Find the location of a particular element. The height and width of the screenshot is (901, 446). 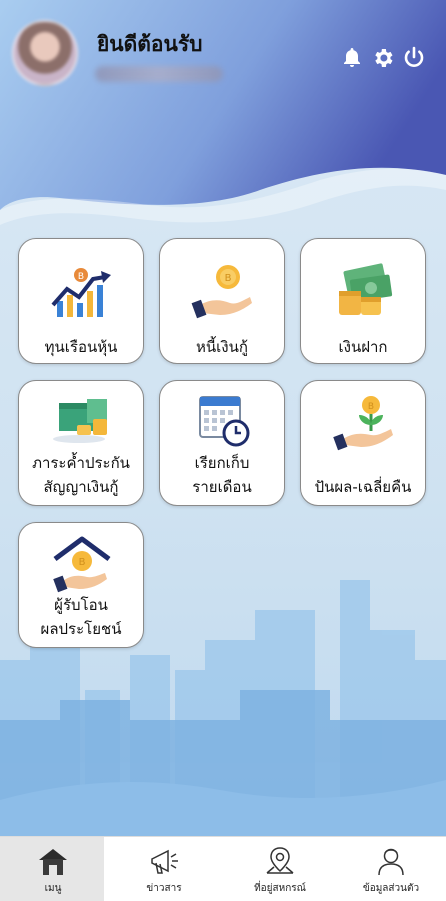

menu-item-deposit: เงินฝาก is located at coordinates (363, 301).